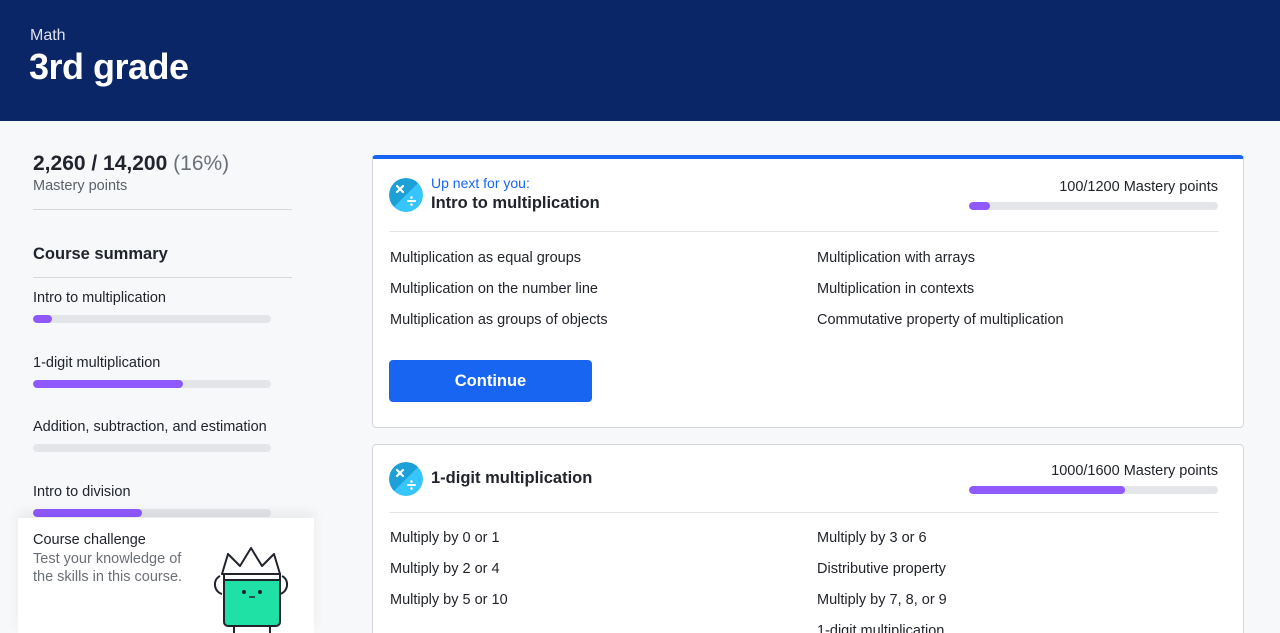 The width and height of the screenshot is (1280, 633). Describe the element at coordinates (1018, 569) in the screenshot. I see `skill-link: Distributive property` at that location.